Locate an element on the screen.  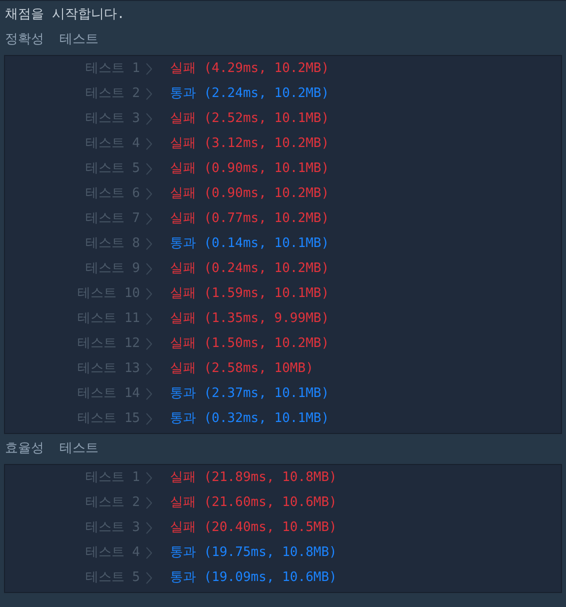
test-result: 통과 (19.75ms, 10.8MB) is located at coordinates (253, 553).